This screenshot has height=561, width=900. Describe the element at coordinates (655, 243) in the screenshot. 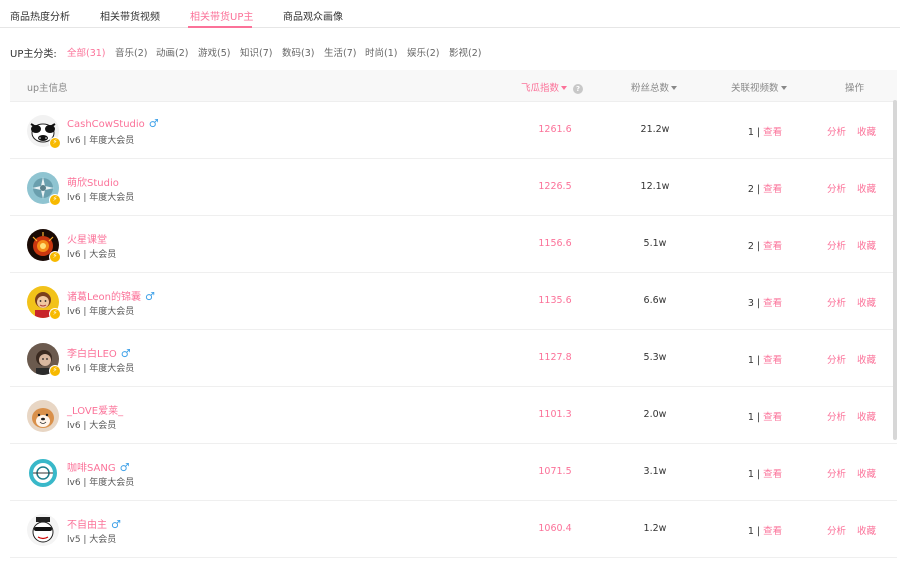

I see `fans-value: 5.1w` at that location.